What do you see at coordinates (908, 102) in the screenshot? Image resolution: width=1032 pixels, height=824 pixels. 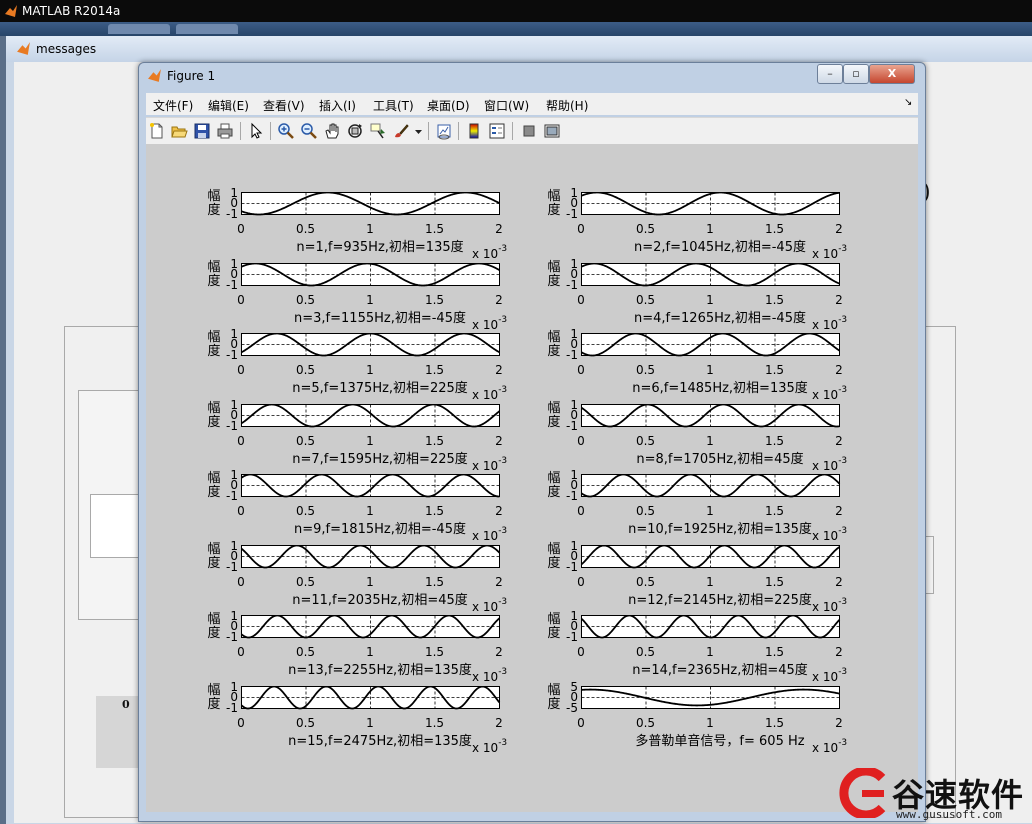 I see `dock-arrow-icon: ↘` at bounding box center [908, 102].